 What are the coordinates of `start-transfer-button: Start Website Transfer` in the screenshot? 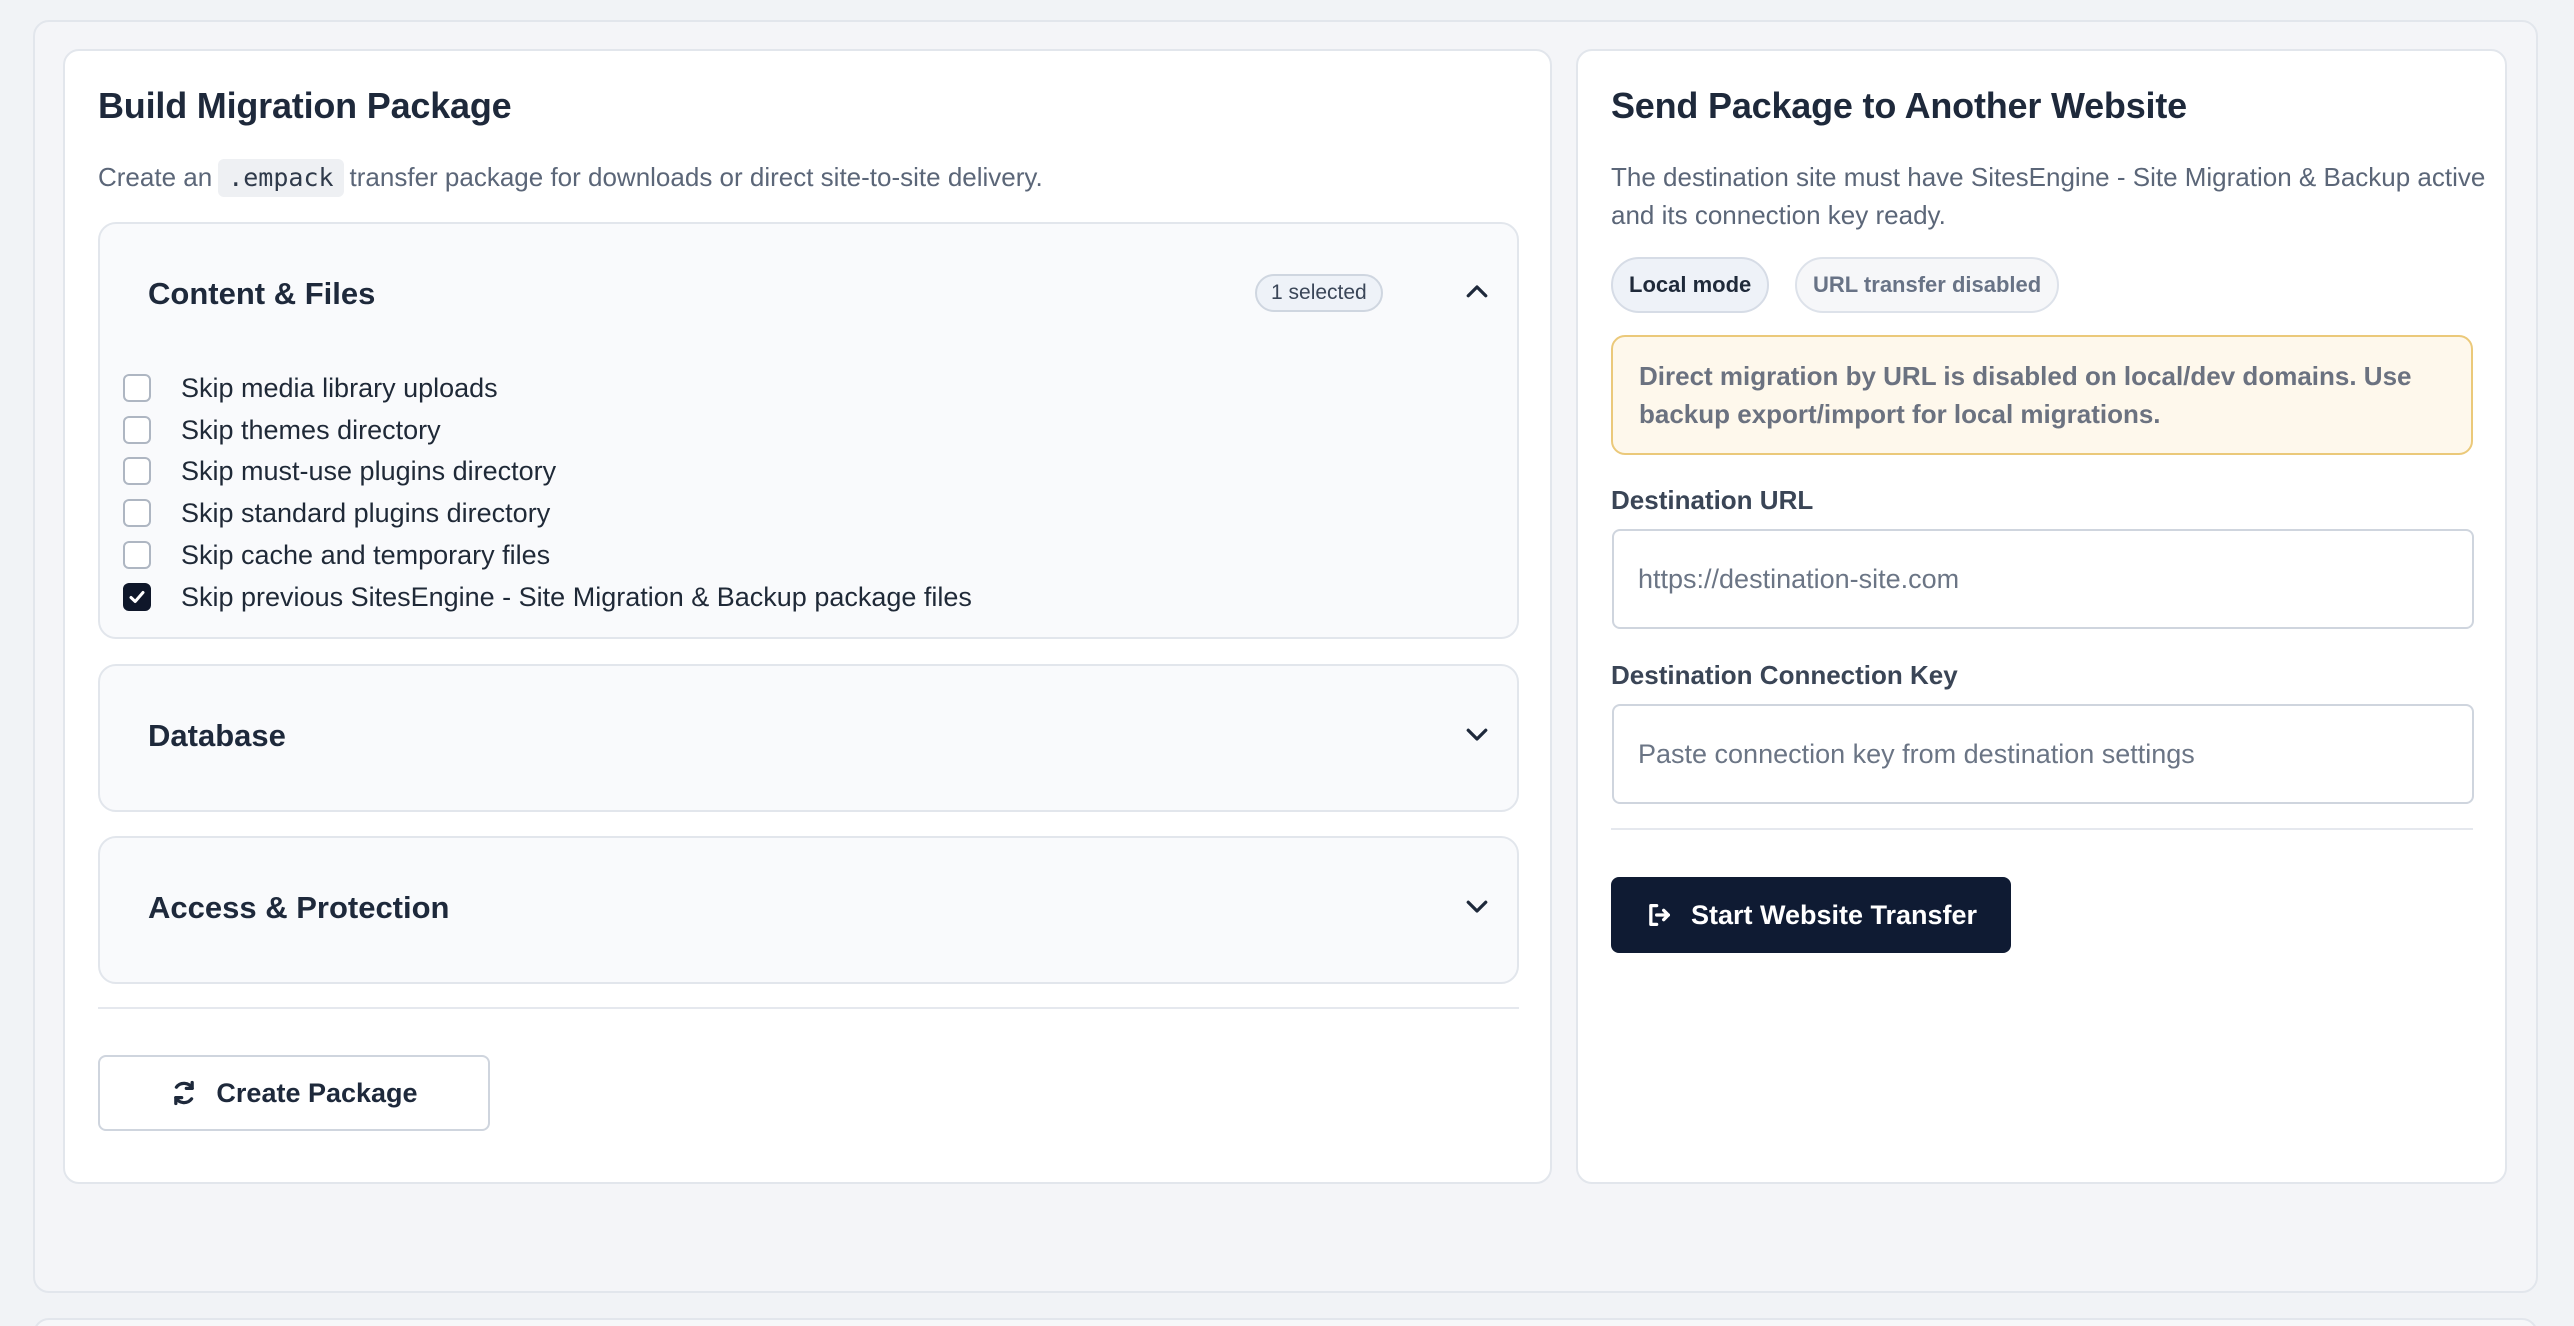 It's located at (1811, 915).